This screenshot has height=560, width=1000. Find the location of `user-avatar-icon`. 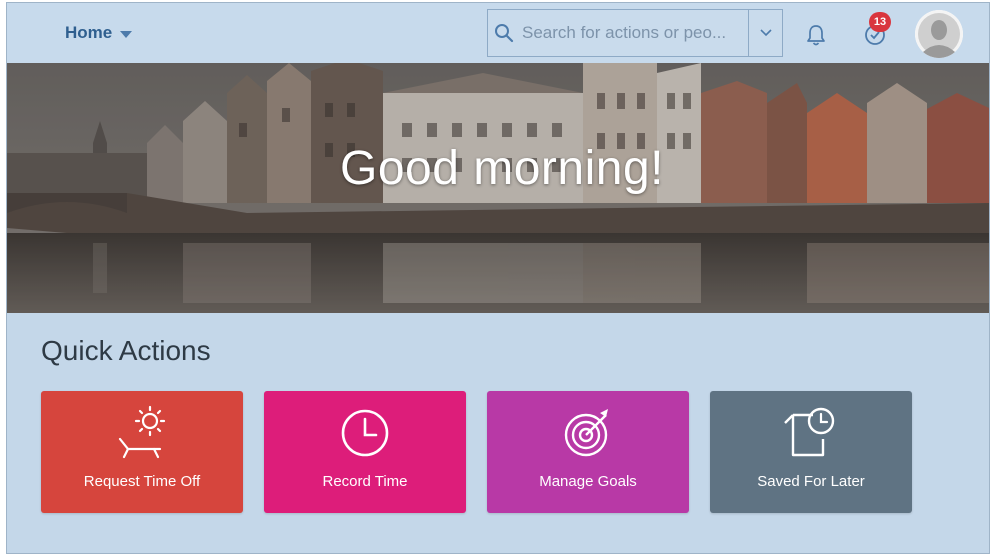

user-avatar-icon is located at coordinates (939, 34).